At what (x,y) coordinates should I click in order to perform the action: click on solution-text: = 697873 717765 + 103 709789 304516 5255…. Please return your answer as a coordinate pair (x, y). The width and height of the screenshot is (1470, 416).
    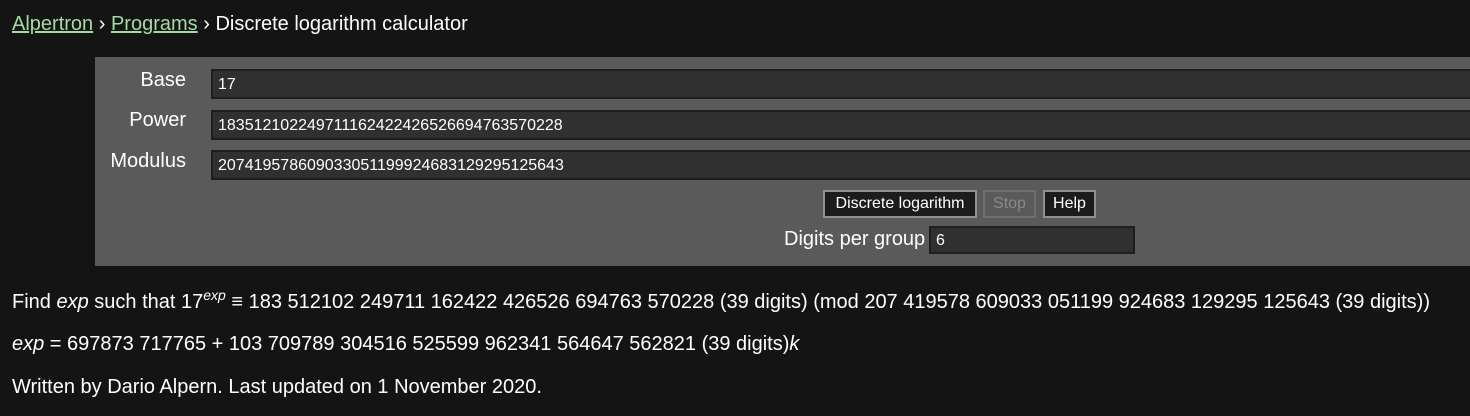
    Looking at the image, I should click on (417, 344).